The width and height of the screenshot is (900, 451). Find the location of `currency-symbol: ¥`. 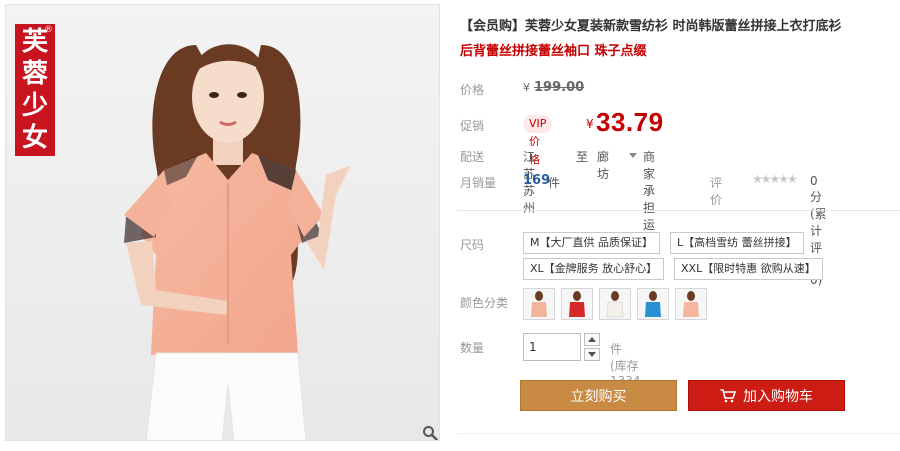

currency-symbol: ¥ is located at coordinates (526, 87).